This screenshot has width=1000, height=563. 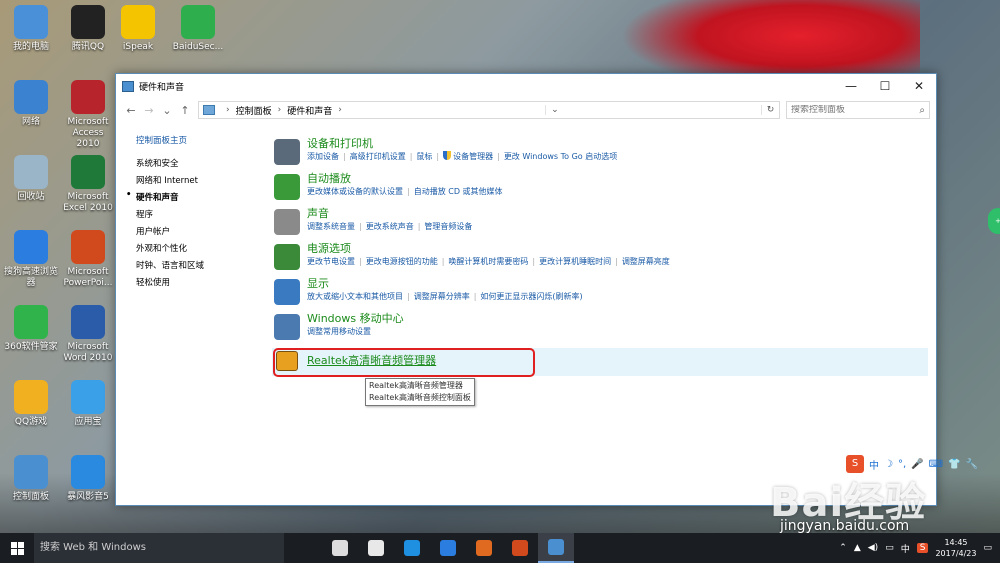 What do you see at coordinates (851, 86) in the screenshot?
I see `minimize-button: —` at bounding box center [851, 86].